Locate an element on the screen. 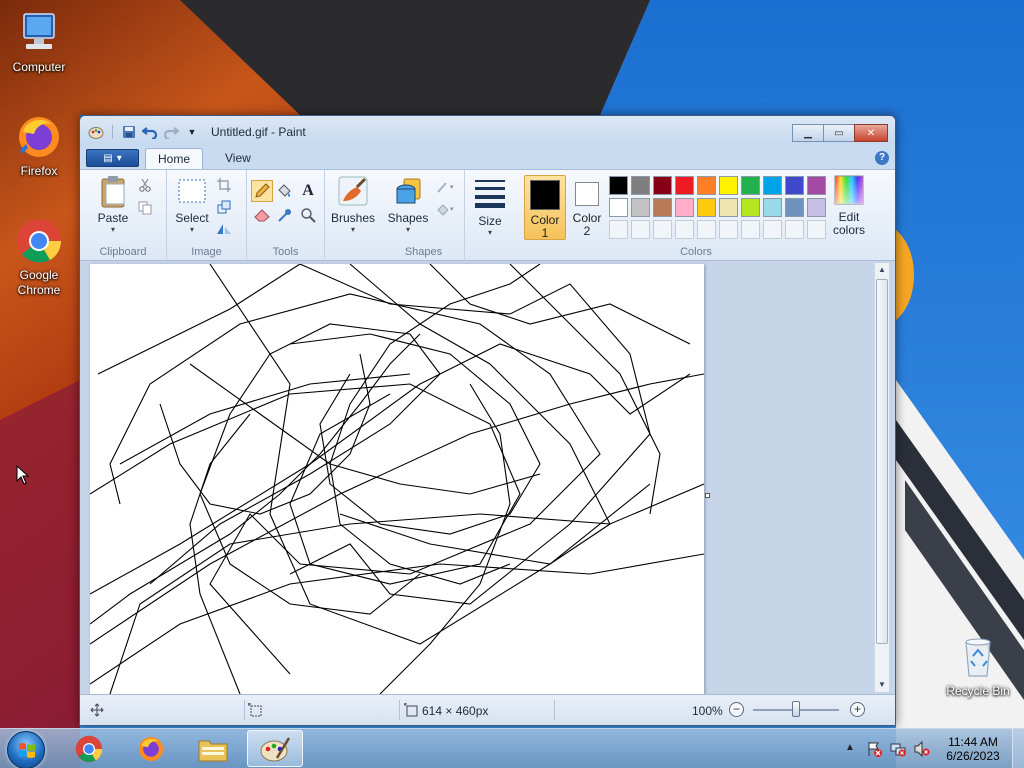 This screenshot has width=1024, height=768. desktop-icon-recycle-bin: Recycle Bin is located at coordinates (978, 665).